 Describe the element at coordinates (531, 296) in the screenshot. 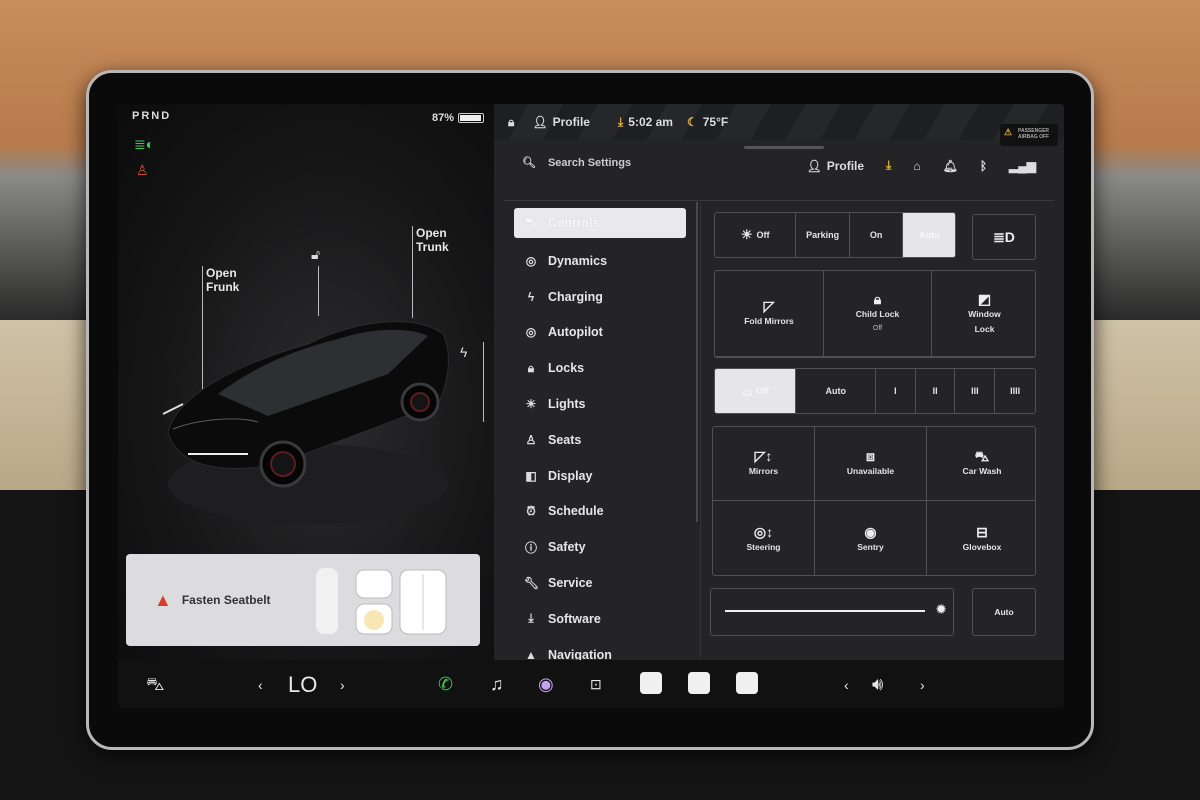

I see `bolt-icon: ϟ` at that location.